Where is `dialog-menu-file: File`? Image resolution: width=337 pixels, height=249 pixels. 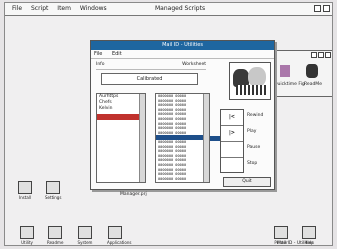
dialog-menu-file: File is located at coordinates (98, 54).